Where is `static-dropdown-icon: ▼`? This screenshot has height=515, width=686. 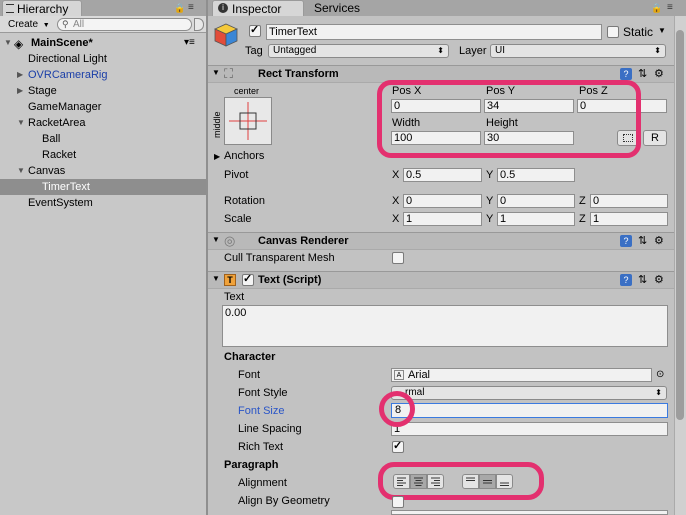 static-dropdown-icon: ▼ is located at coordinates (662, 30).